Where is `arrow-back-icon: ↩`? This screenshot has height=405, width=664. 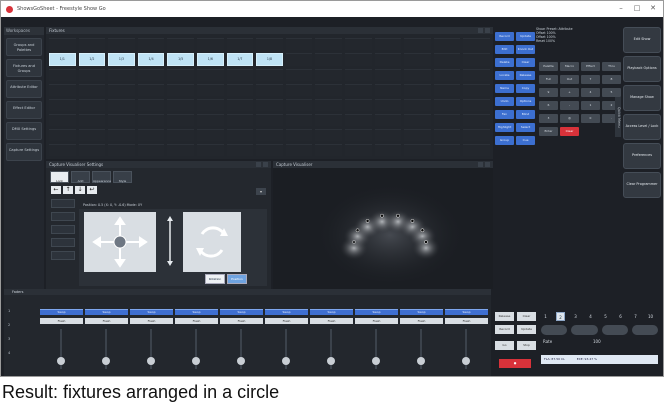 arrow-back-icon: ↩ is located at coordinates (92, 190).